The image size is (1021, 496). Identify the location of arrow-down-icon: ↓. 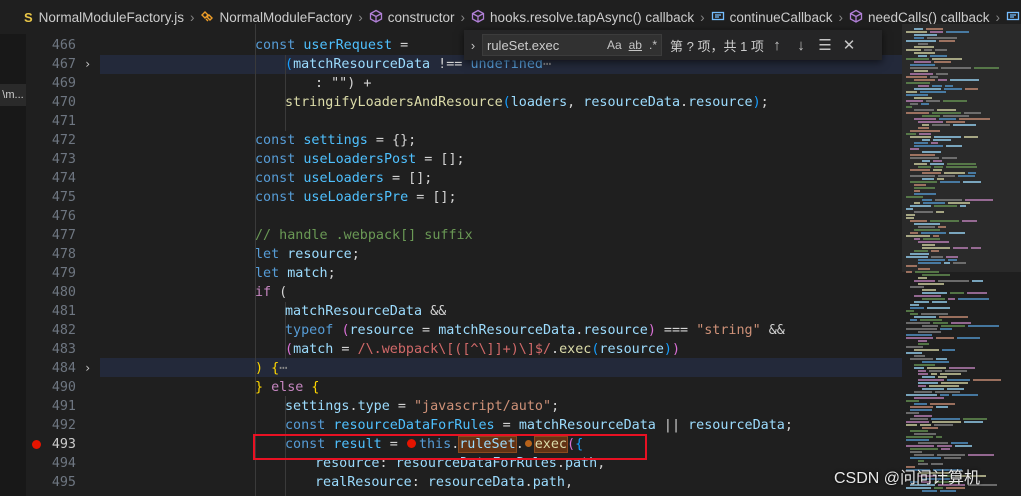
(801, 45).